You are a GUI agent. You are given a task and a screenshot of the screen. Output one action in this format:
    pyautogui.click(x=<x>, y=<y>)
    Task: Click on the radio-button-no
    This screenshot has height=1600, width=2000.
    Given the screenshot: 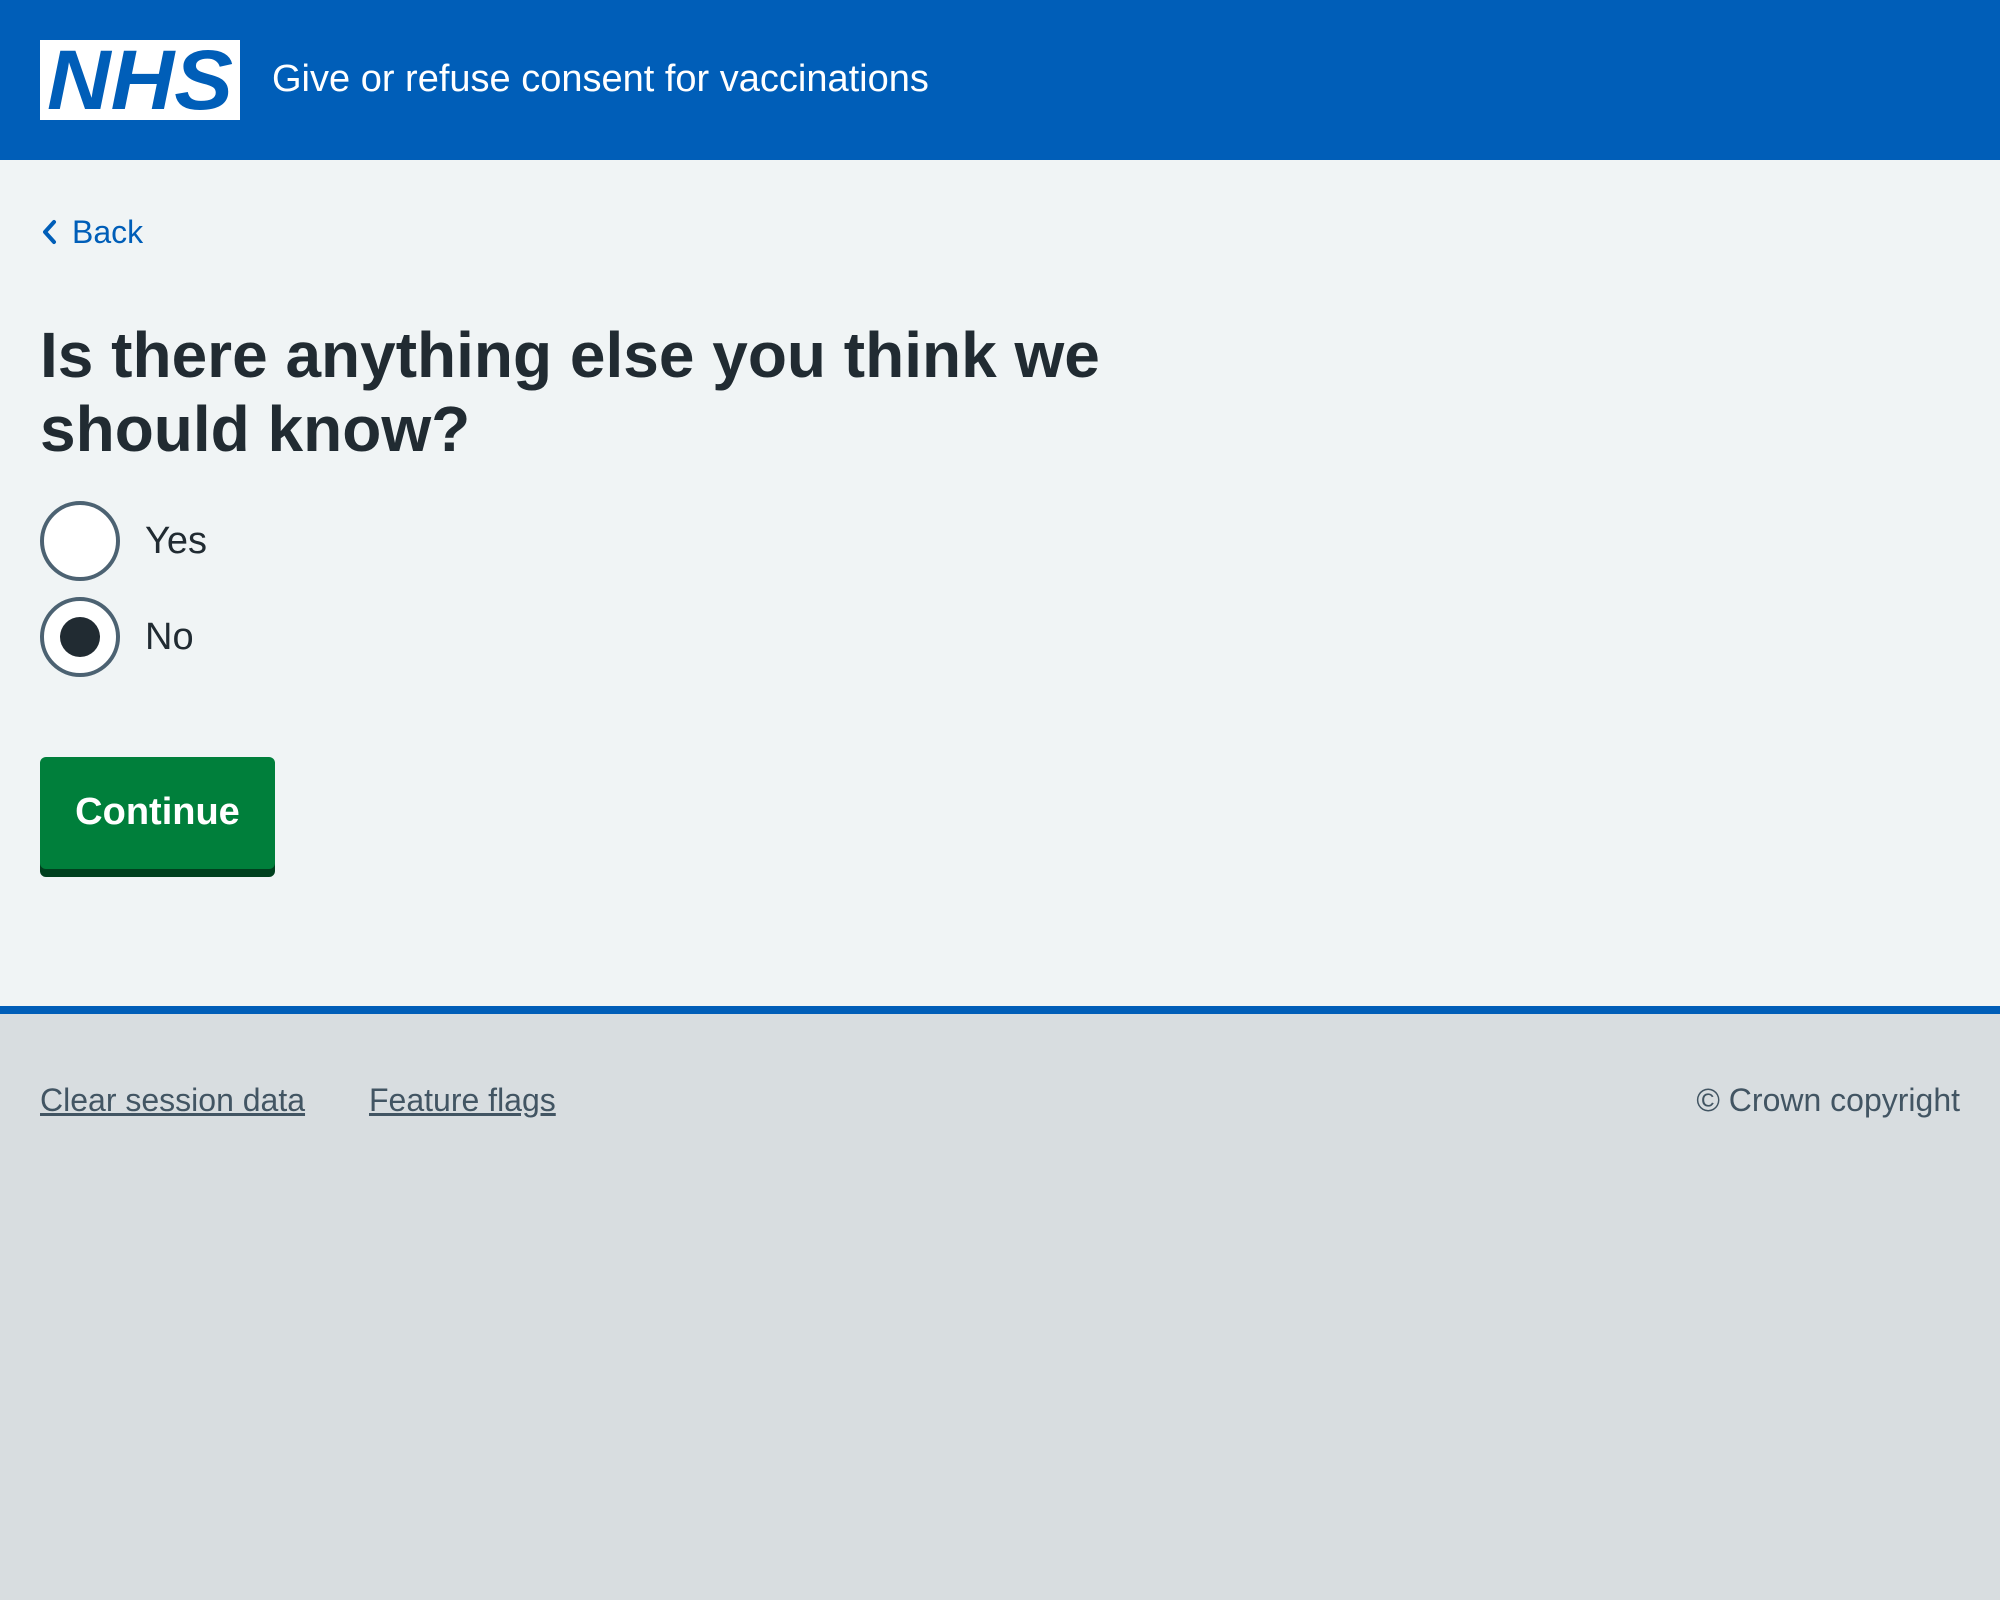 What is the action you would take?
    pyautogui.click(x=80, y=637)
    